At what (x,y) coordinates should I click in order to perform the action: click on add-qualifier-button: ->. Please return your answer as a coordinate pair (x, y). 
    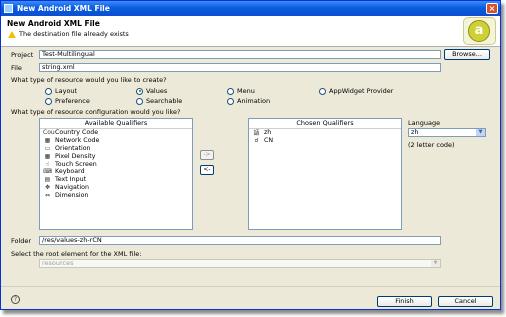
    Looking at the image, I should click on (207, 155).